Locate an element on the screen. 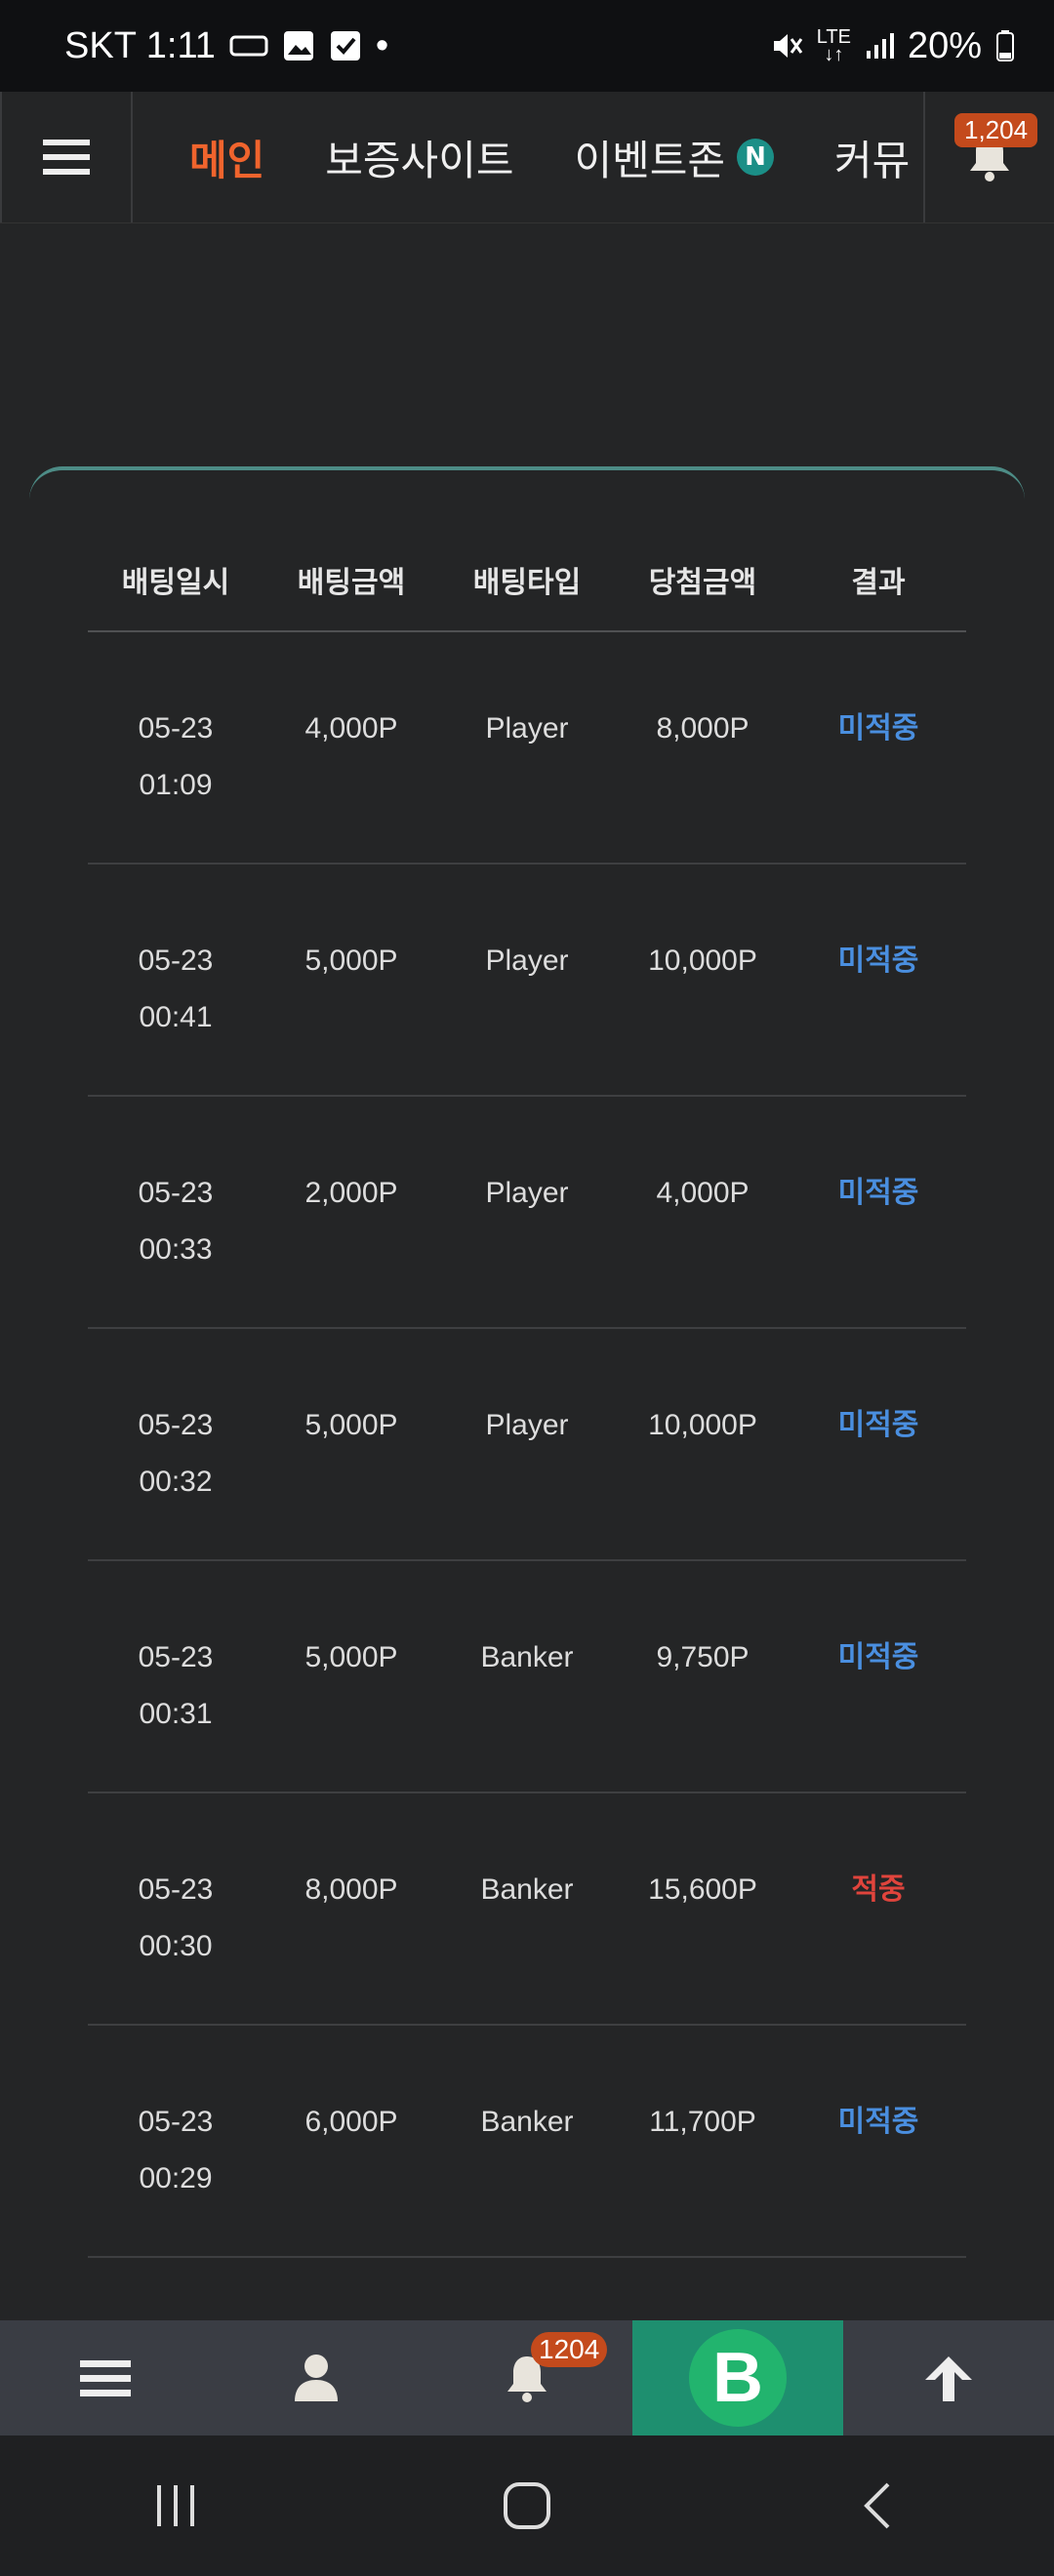 Image resolution: width=1054 pixels, height=2576 pixels. win-amount: 15,600P is located at coordinates (703, 1889).